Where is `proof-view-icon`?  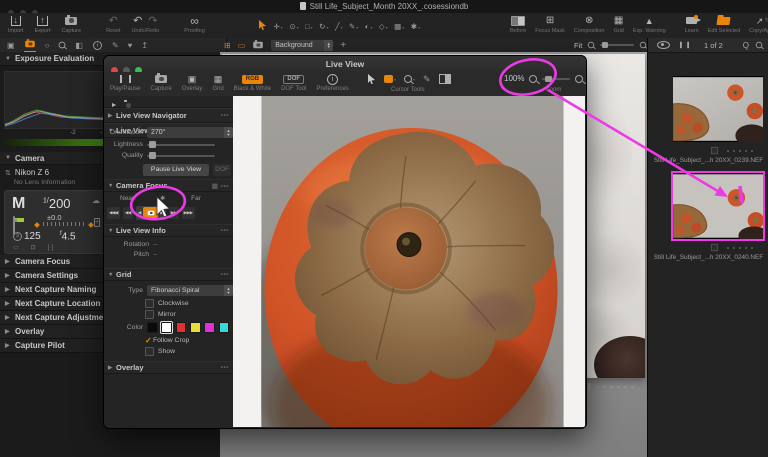 proof-view-icon is located at coordinates (258, 45).